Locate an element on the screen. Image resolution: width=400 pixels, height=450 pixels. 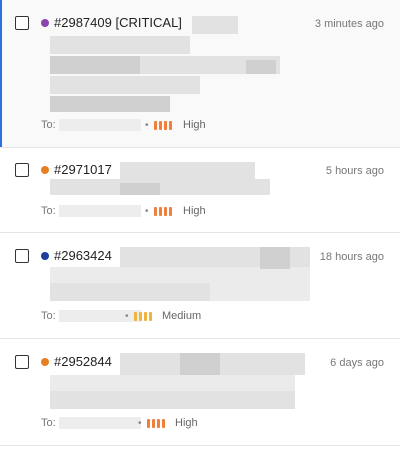
ticket-id: #2971017 is located at coordinates (83, 169).